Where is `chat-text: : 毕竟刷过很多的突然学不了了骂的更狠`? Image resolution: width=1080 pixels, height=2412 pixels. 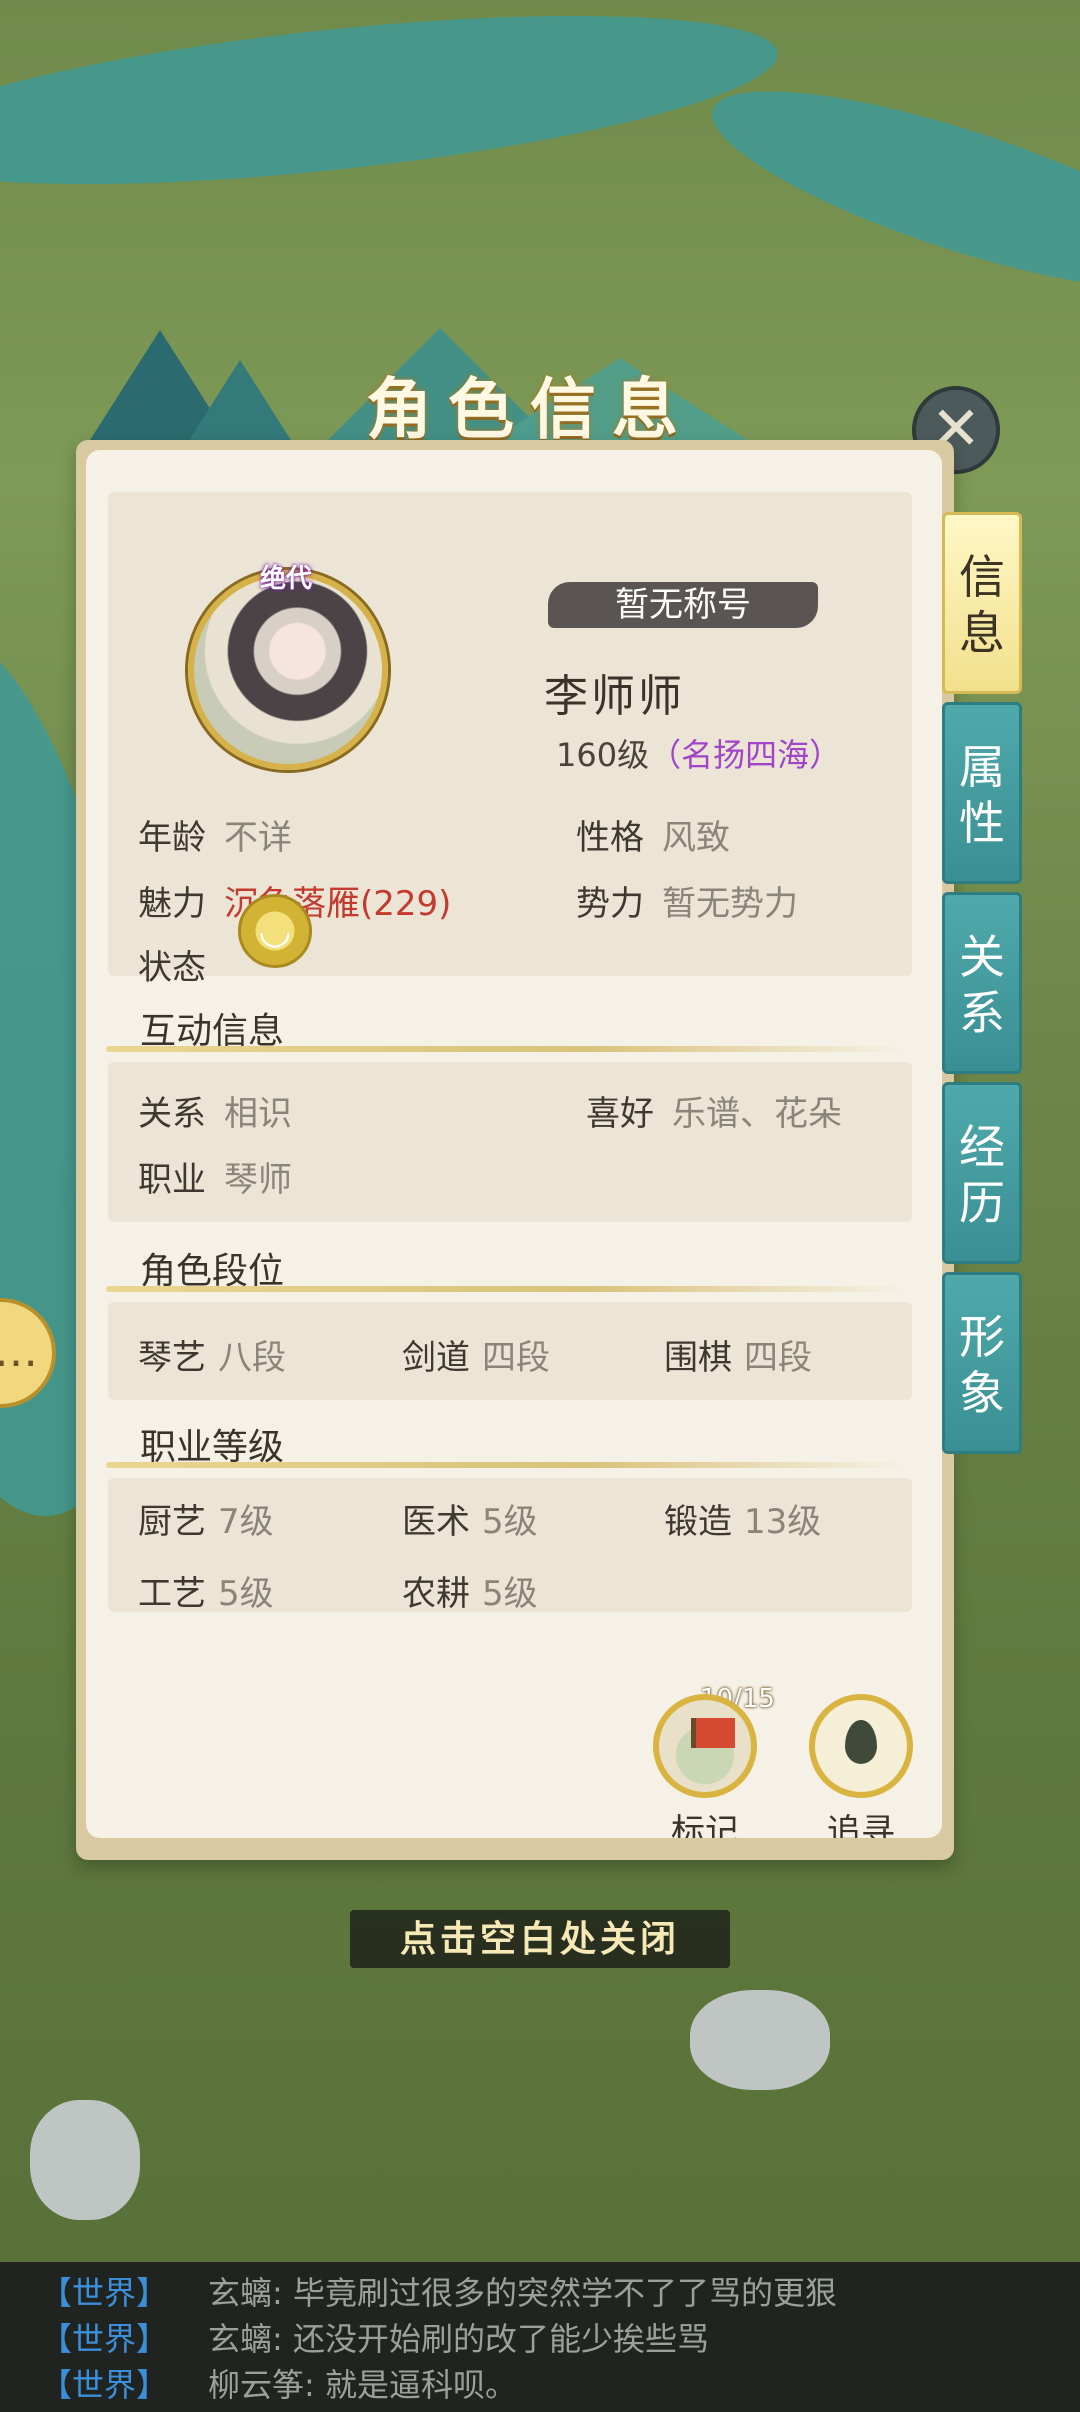
chat-text: : 毕竟刷过很多的突然学不了了骂的更狠 is located at coordinates (554, 2293).